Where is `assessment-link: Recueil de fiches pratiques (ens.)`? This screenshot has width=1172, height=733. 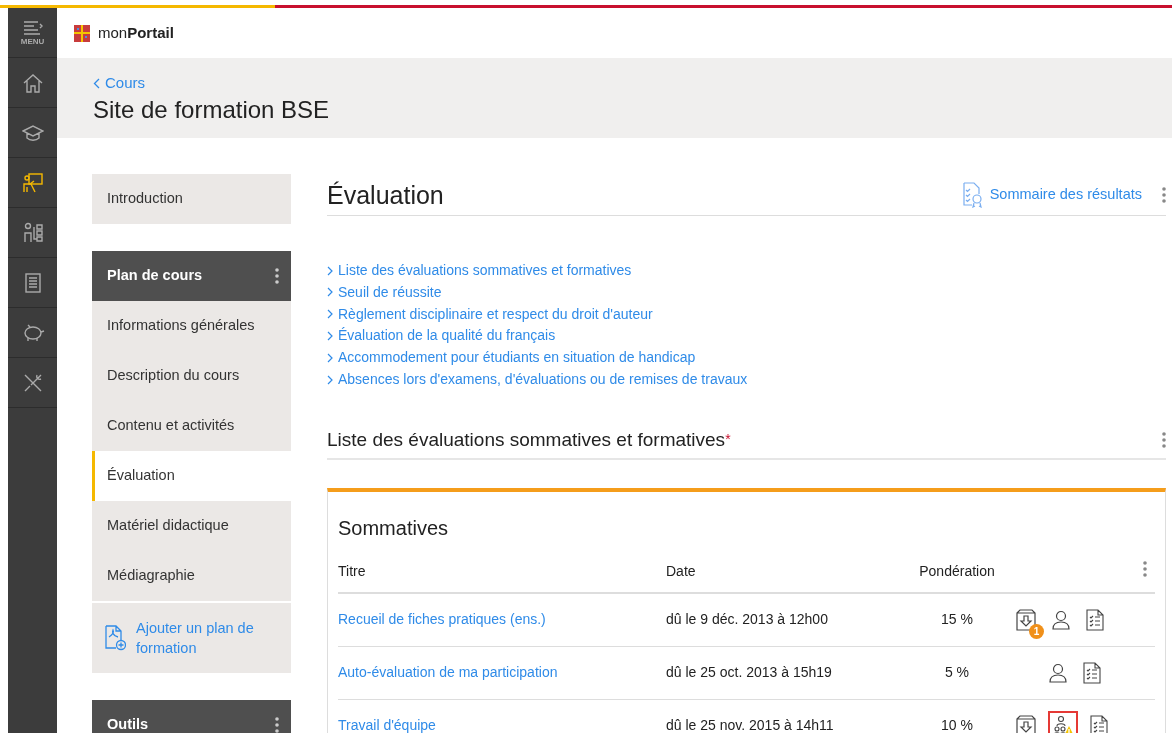 assessment-link: Recueil de fiches pratiques (ens.) is located at coordinates (442, 619).